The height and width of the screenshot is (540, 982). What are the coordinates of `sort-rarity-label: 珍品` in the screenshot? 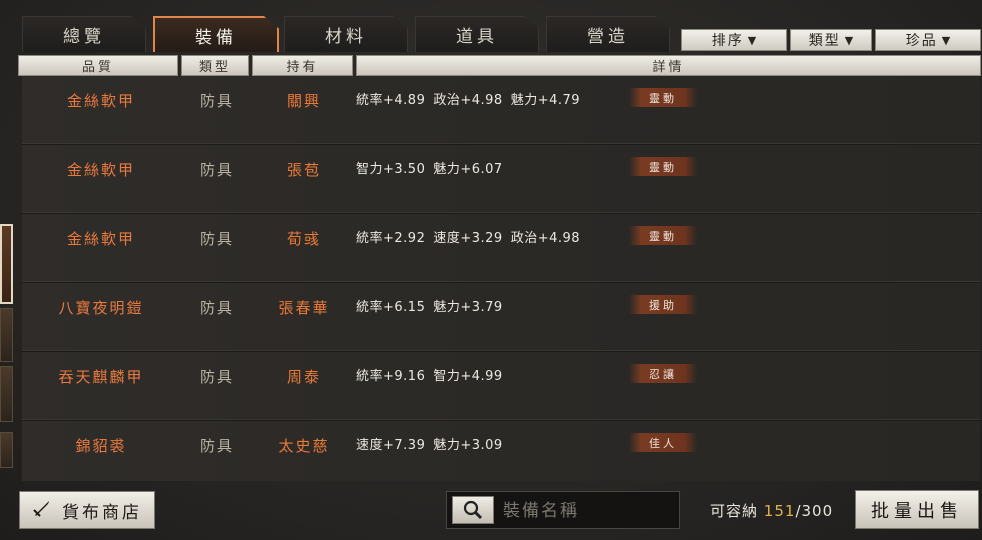 It's located at (921, 41).